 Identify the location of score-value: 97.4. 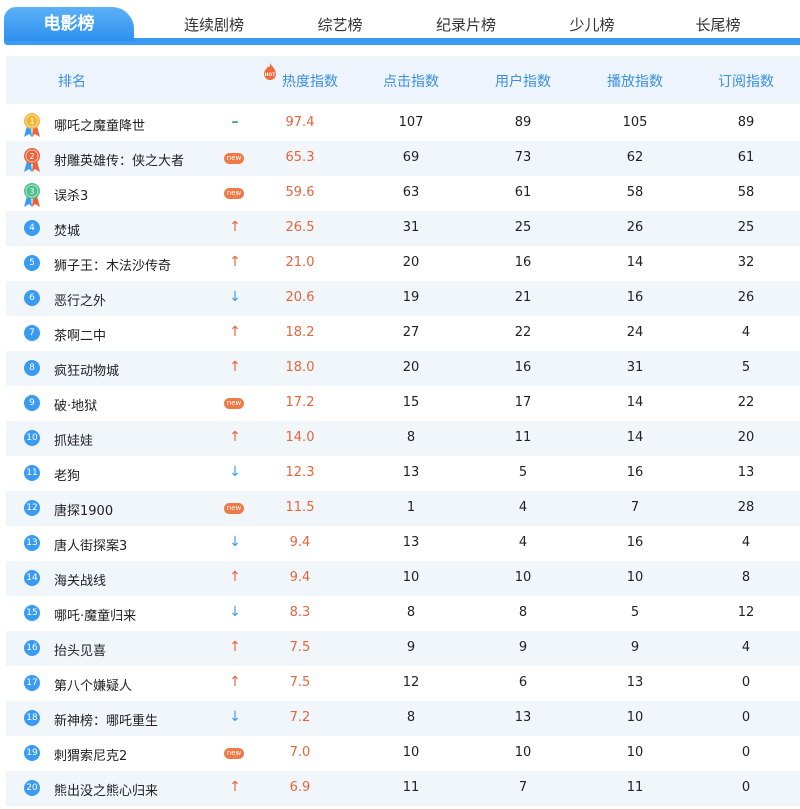
(300, 122).